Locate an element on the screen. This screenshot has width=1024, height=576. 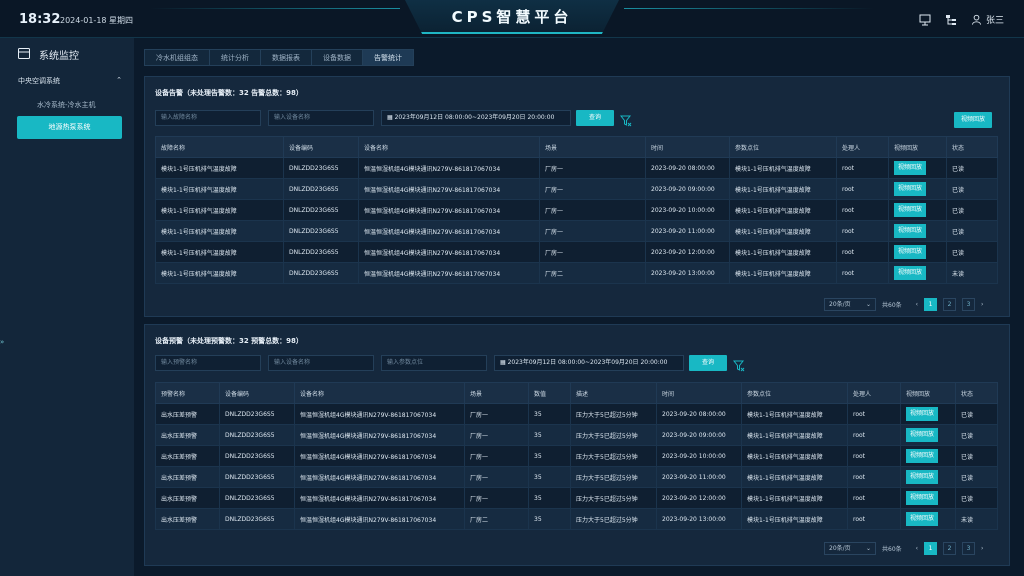
video-playback-button: 视频回放 is located at coordinates (973, 120).